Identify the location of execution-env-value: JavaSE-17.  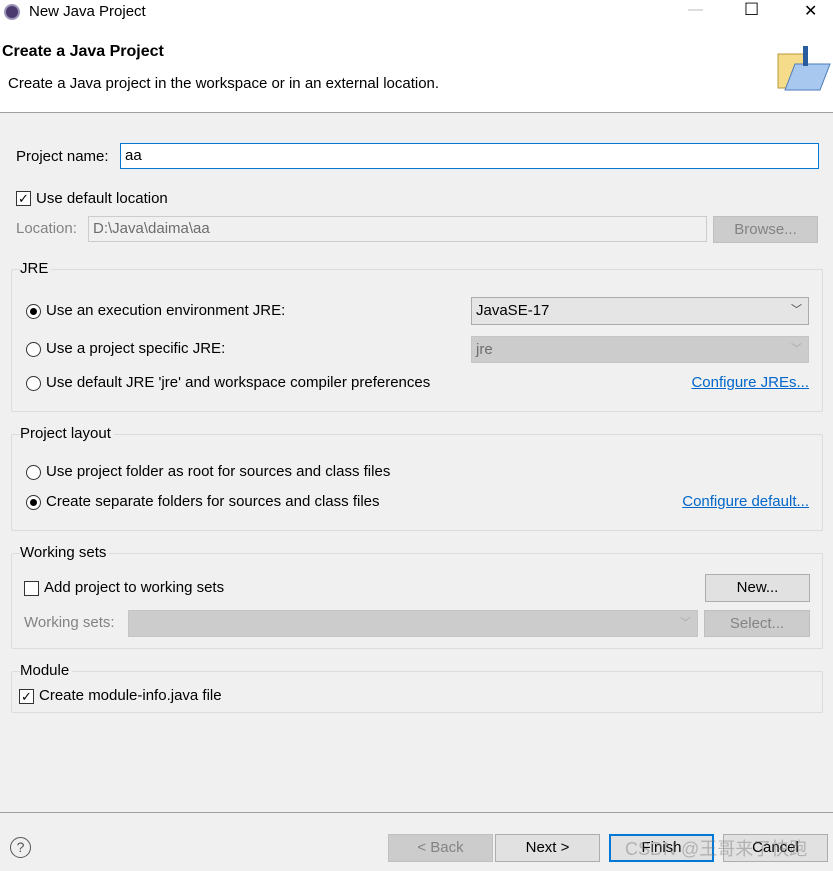
(513, 310).